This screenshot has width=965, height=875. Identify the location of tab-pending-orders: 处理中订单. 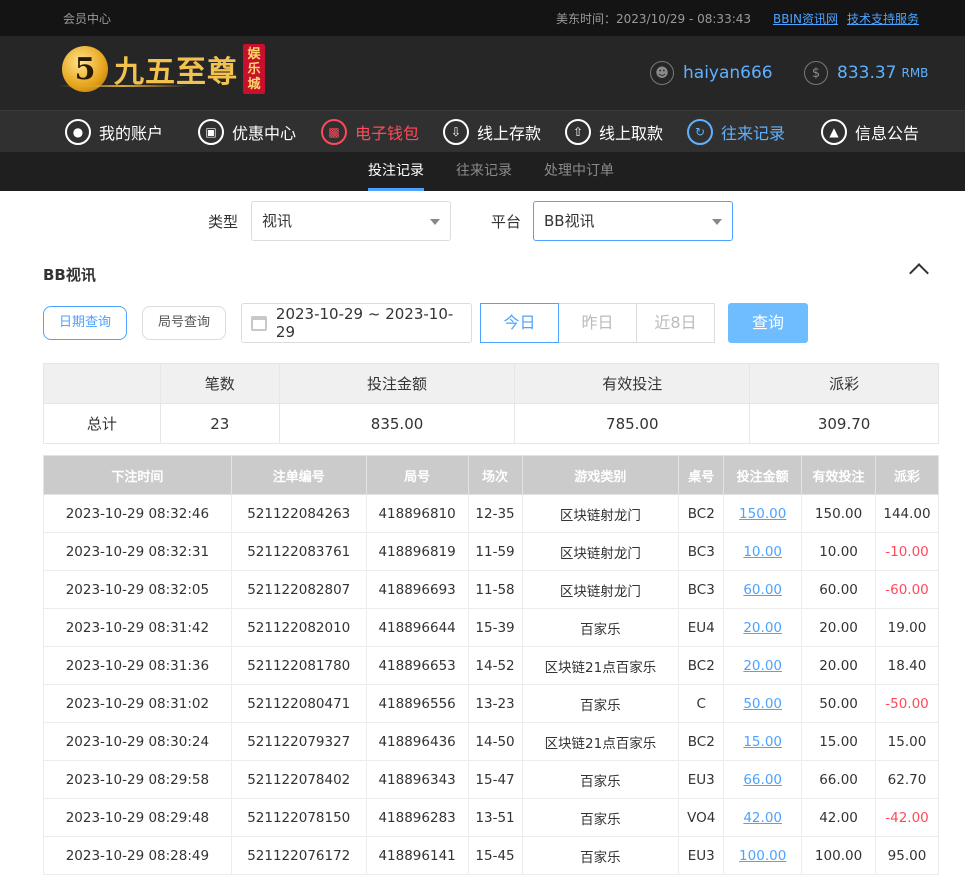
(579, 171).